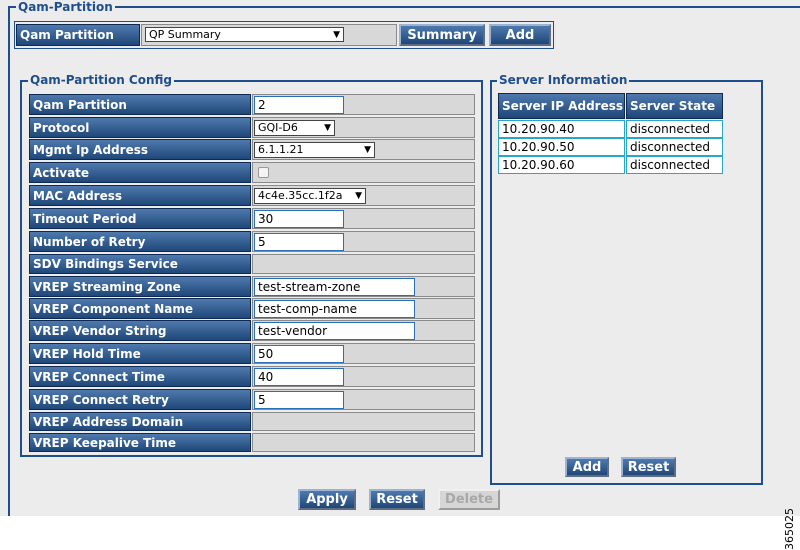 The width and height of the screenshot is (800, 550). What do you see at coordinates (561, 165) in the screenshot?
I see `server-ip-cell: 10.20.90.60` at bounding box center [561, 165].